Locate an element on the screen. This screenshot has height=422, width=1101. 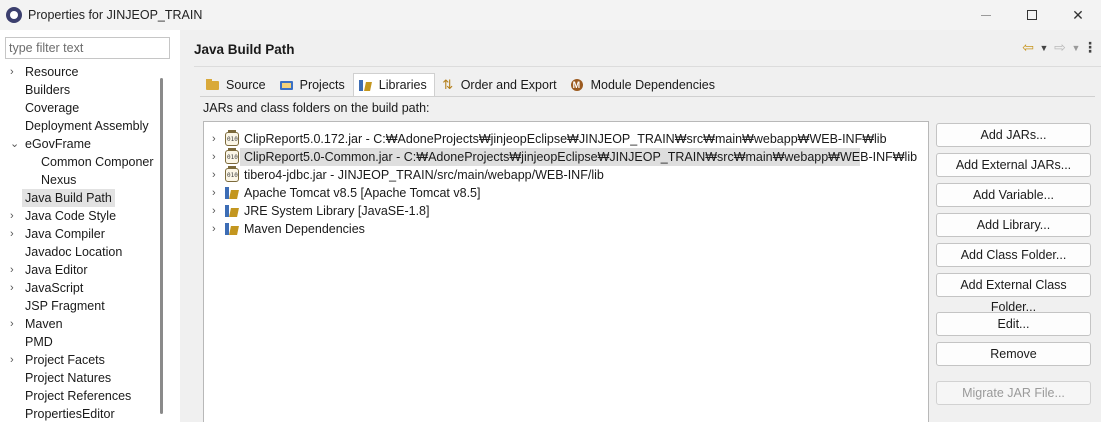
tree-row: › JRE System Library [JavaSE-1.8] is located at coordinates (566, 211).